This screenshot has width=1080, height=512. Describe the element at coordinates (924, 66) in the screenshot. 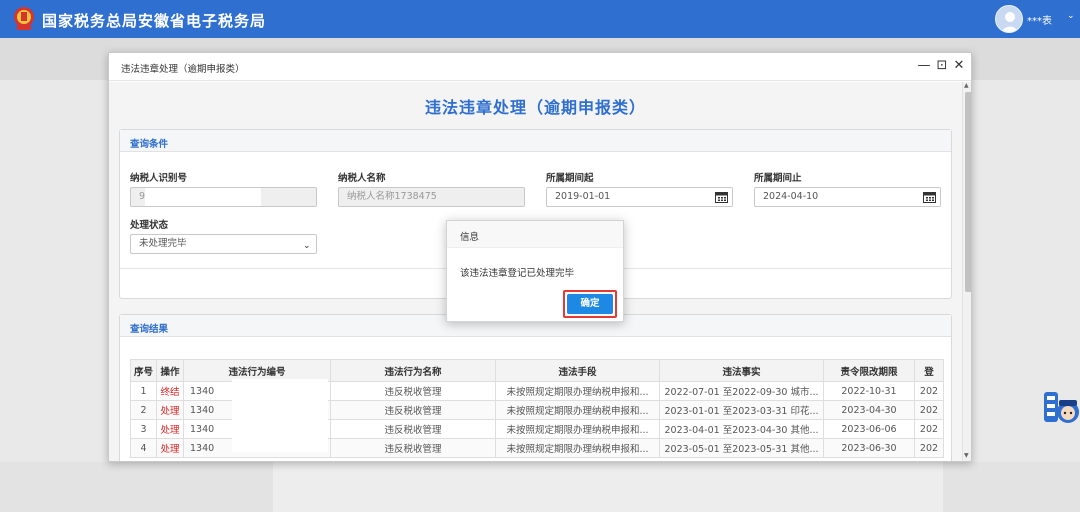

I see `minimize-icon: —` at that location.